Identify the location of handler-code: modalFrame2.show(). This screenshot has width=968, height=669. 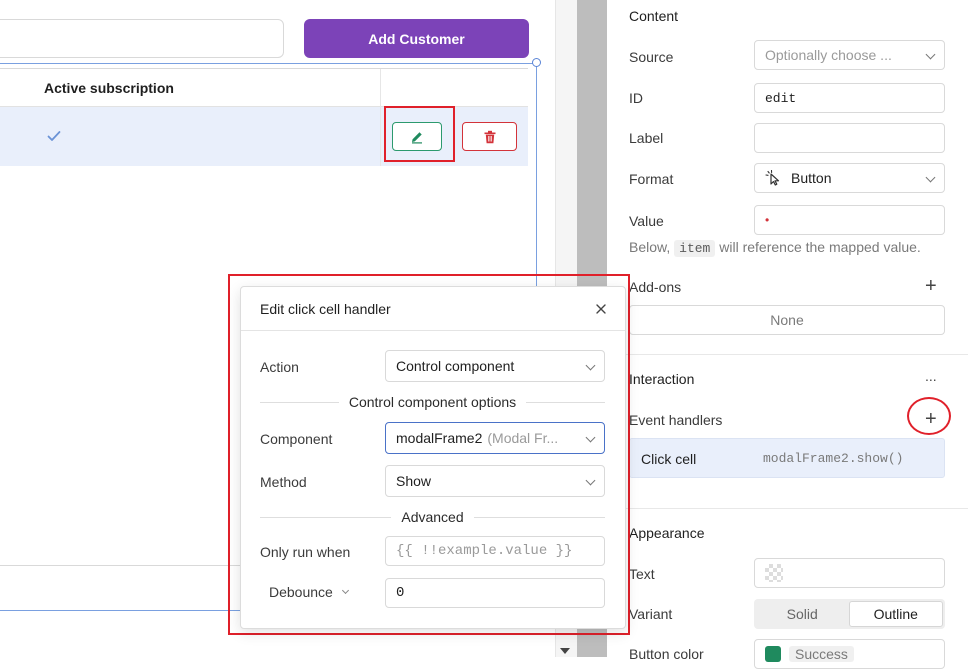
(833, 458).